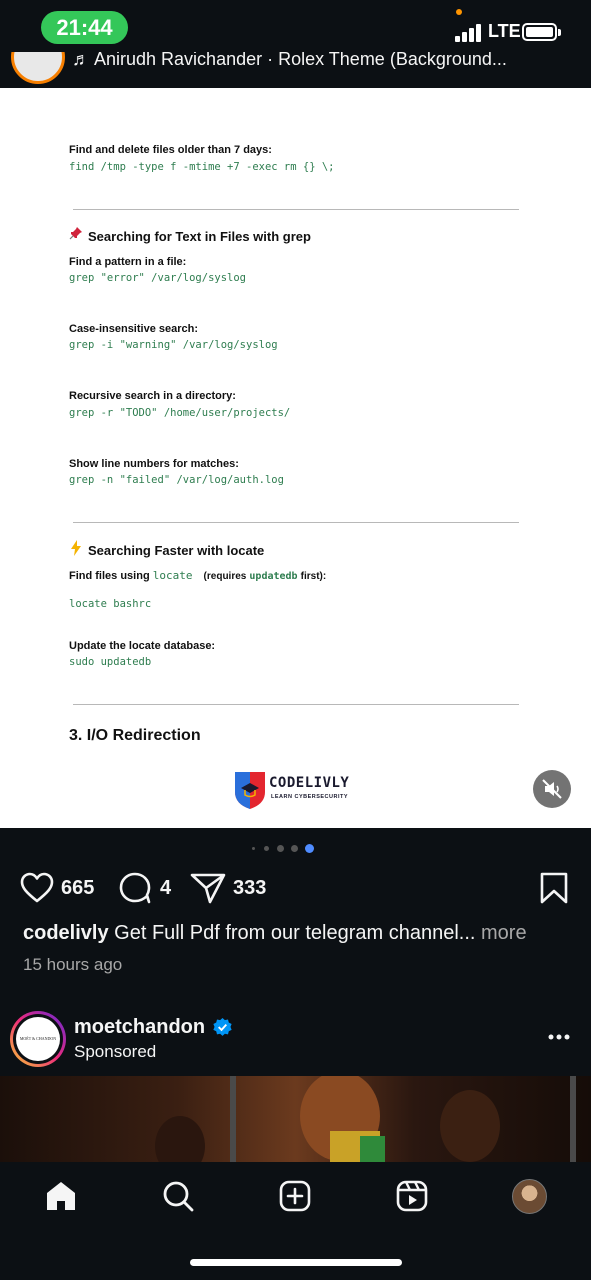  I want to click on plus-square-icon, so click(295, 1196).